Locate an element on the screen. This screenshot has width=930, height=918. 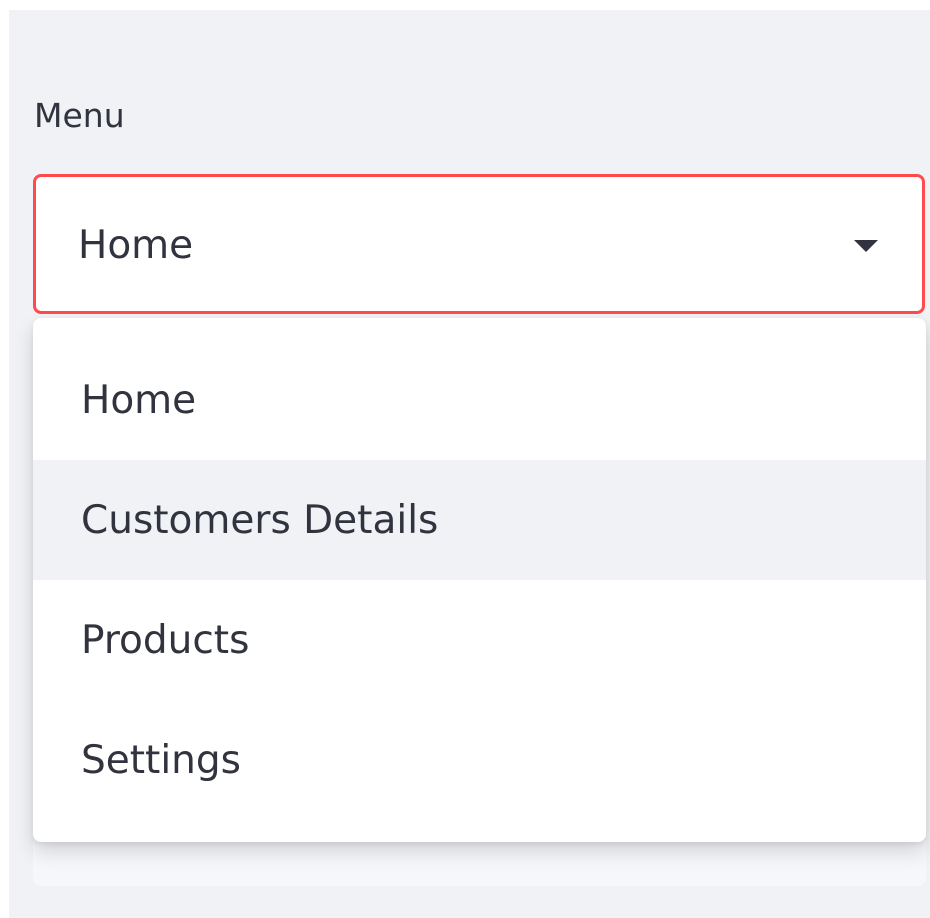
menu-option-home: Home is located at coordinates (479, 400).